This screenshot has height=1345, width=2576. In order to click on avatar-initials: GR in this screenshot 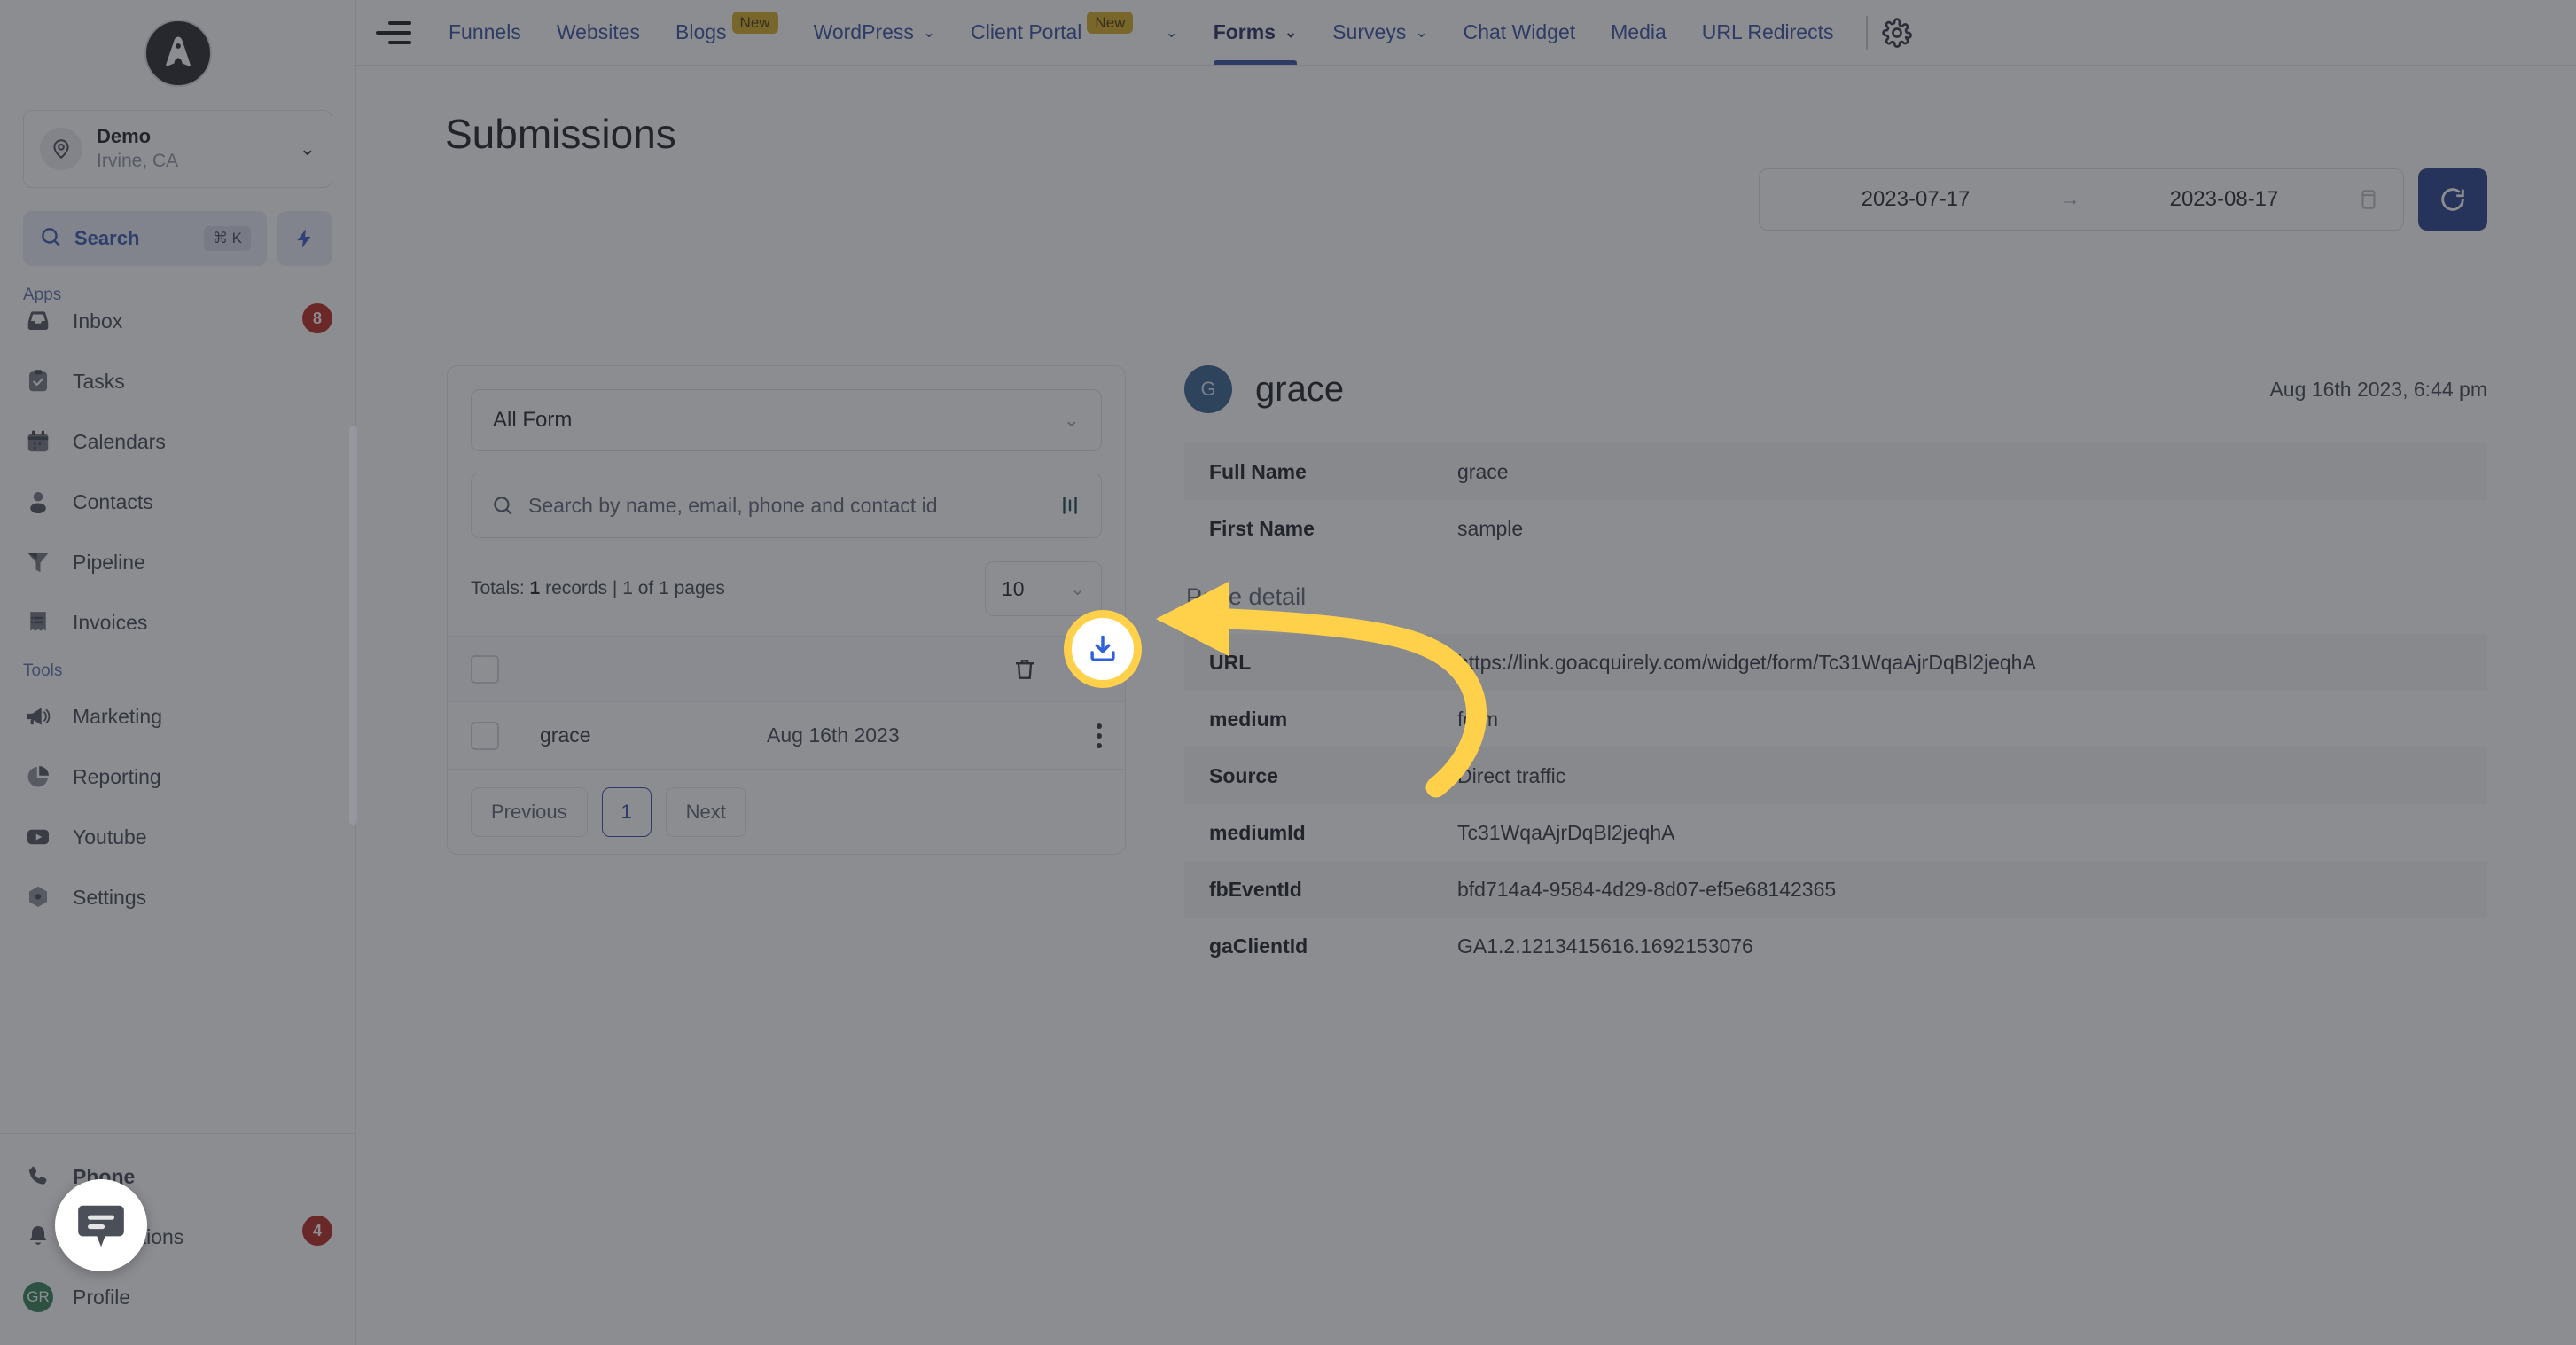, I will do `click(38, 1297)`.